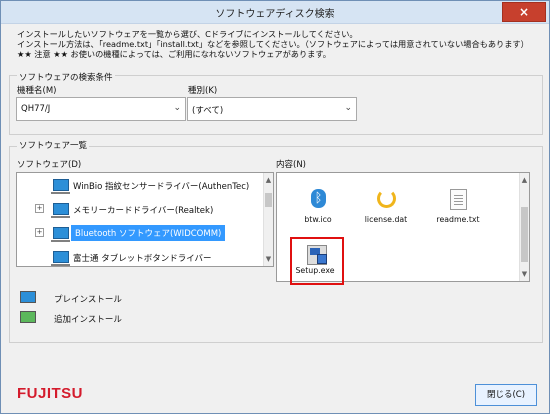 The height and width of the screenshot is (414, 550). I want to click on model-label: 機種名(M), so click(37, 91).